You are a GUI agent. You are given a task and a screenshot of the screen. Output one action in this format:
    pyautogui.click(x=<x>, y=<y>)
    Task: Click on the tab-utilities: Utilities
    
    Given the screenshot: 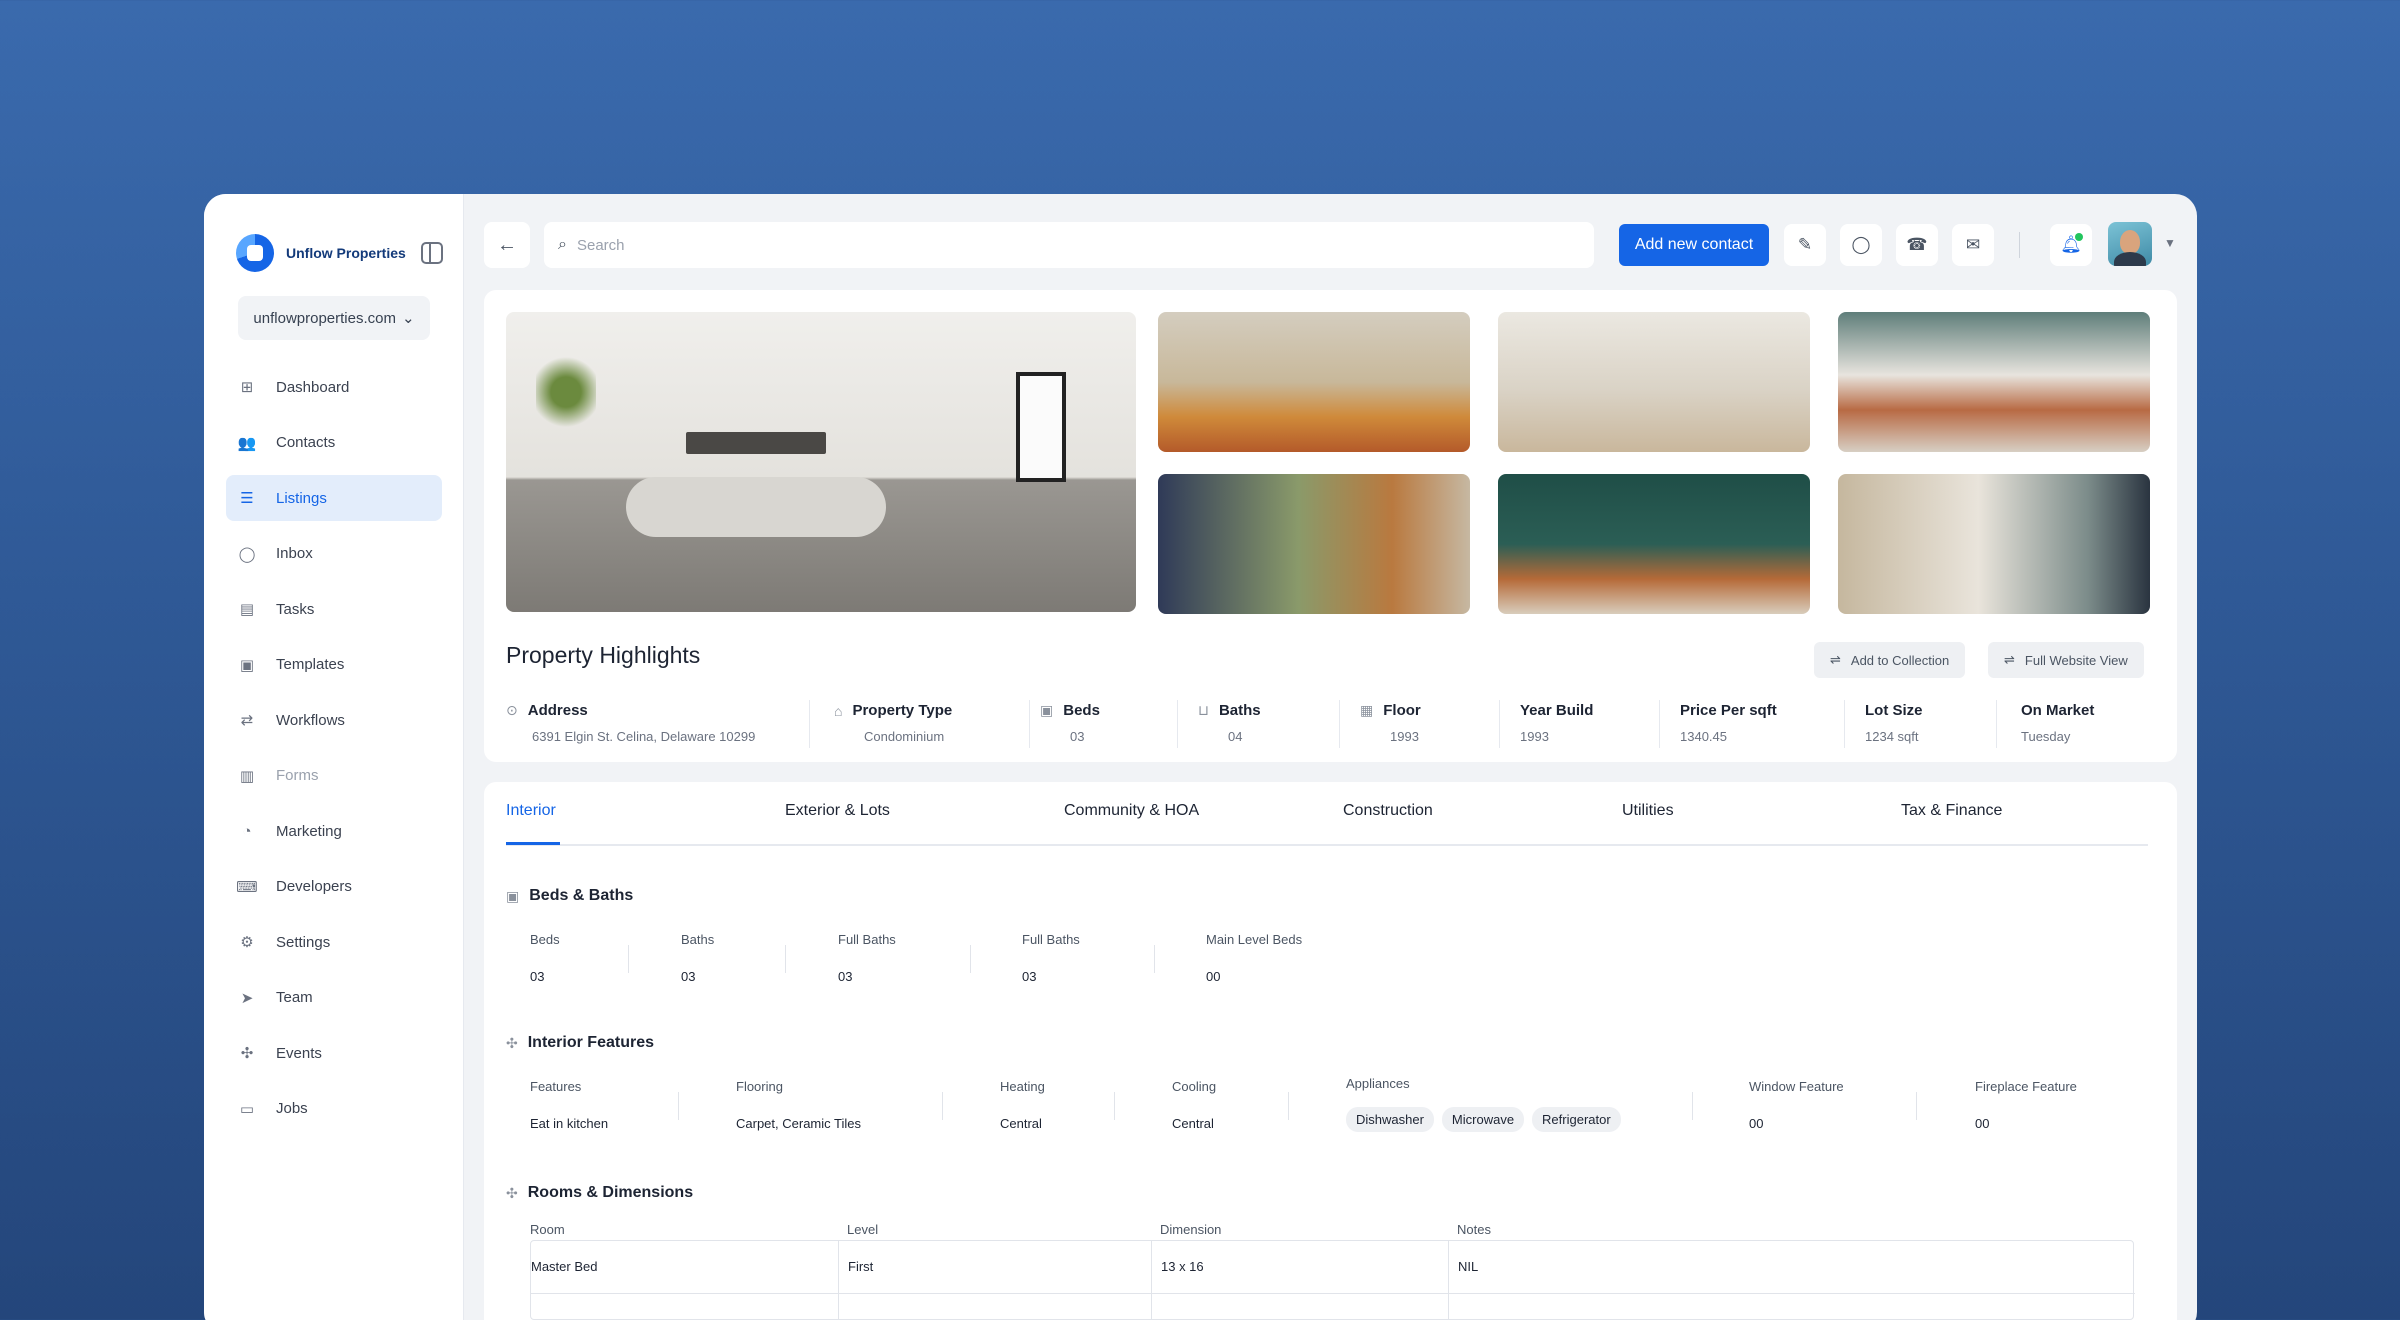 What is the action you would take?
    pyautogui.click(x=1648, y=811)
    